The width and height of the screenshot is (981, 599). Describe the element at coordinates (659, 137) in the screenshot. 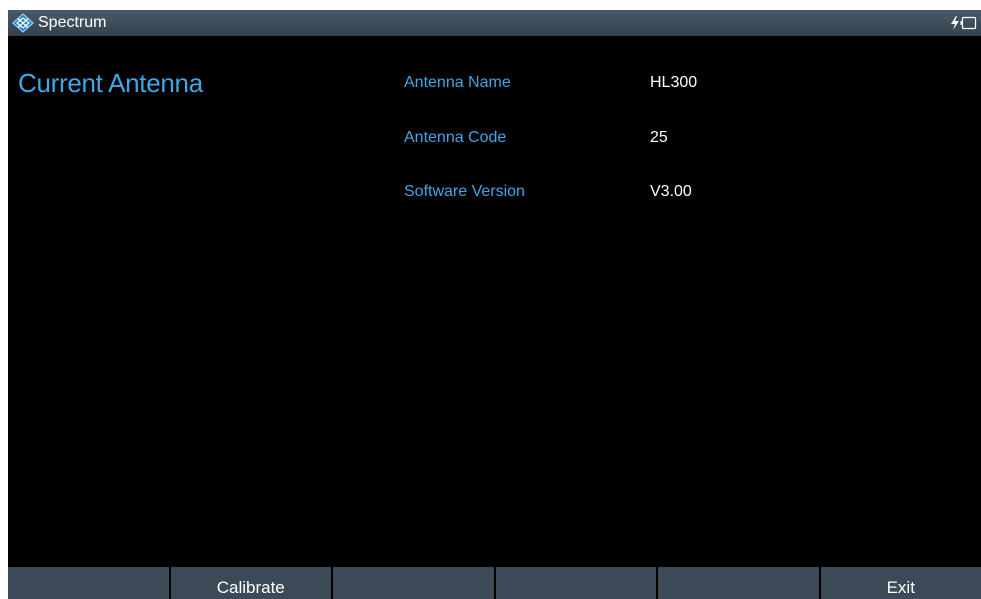

I see `antenna-code-value: 25` at that location.